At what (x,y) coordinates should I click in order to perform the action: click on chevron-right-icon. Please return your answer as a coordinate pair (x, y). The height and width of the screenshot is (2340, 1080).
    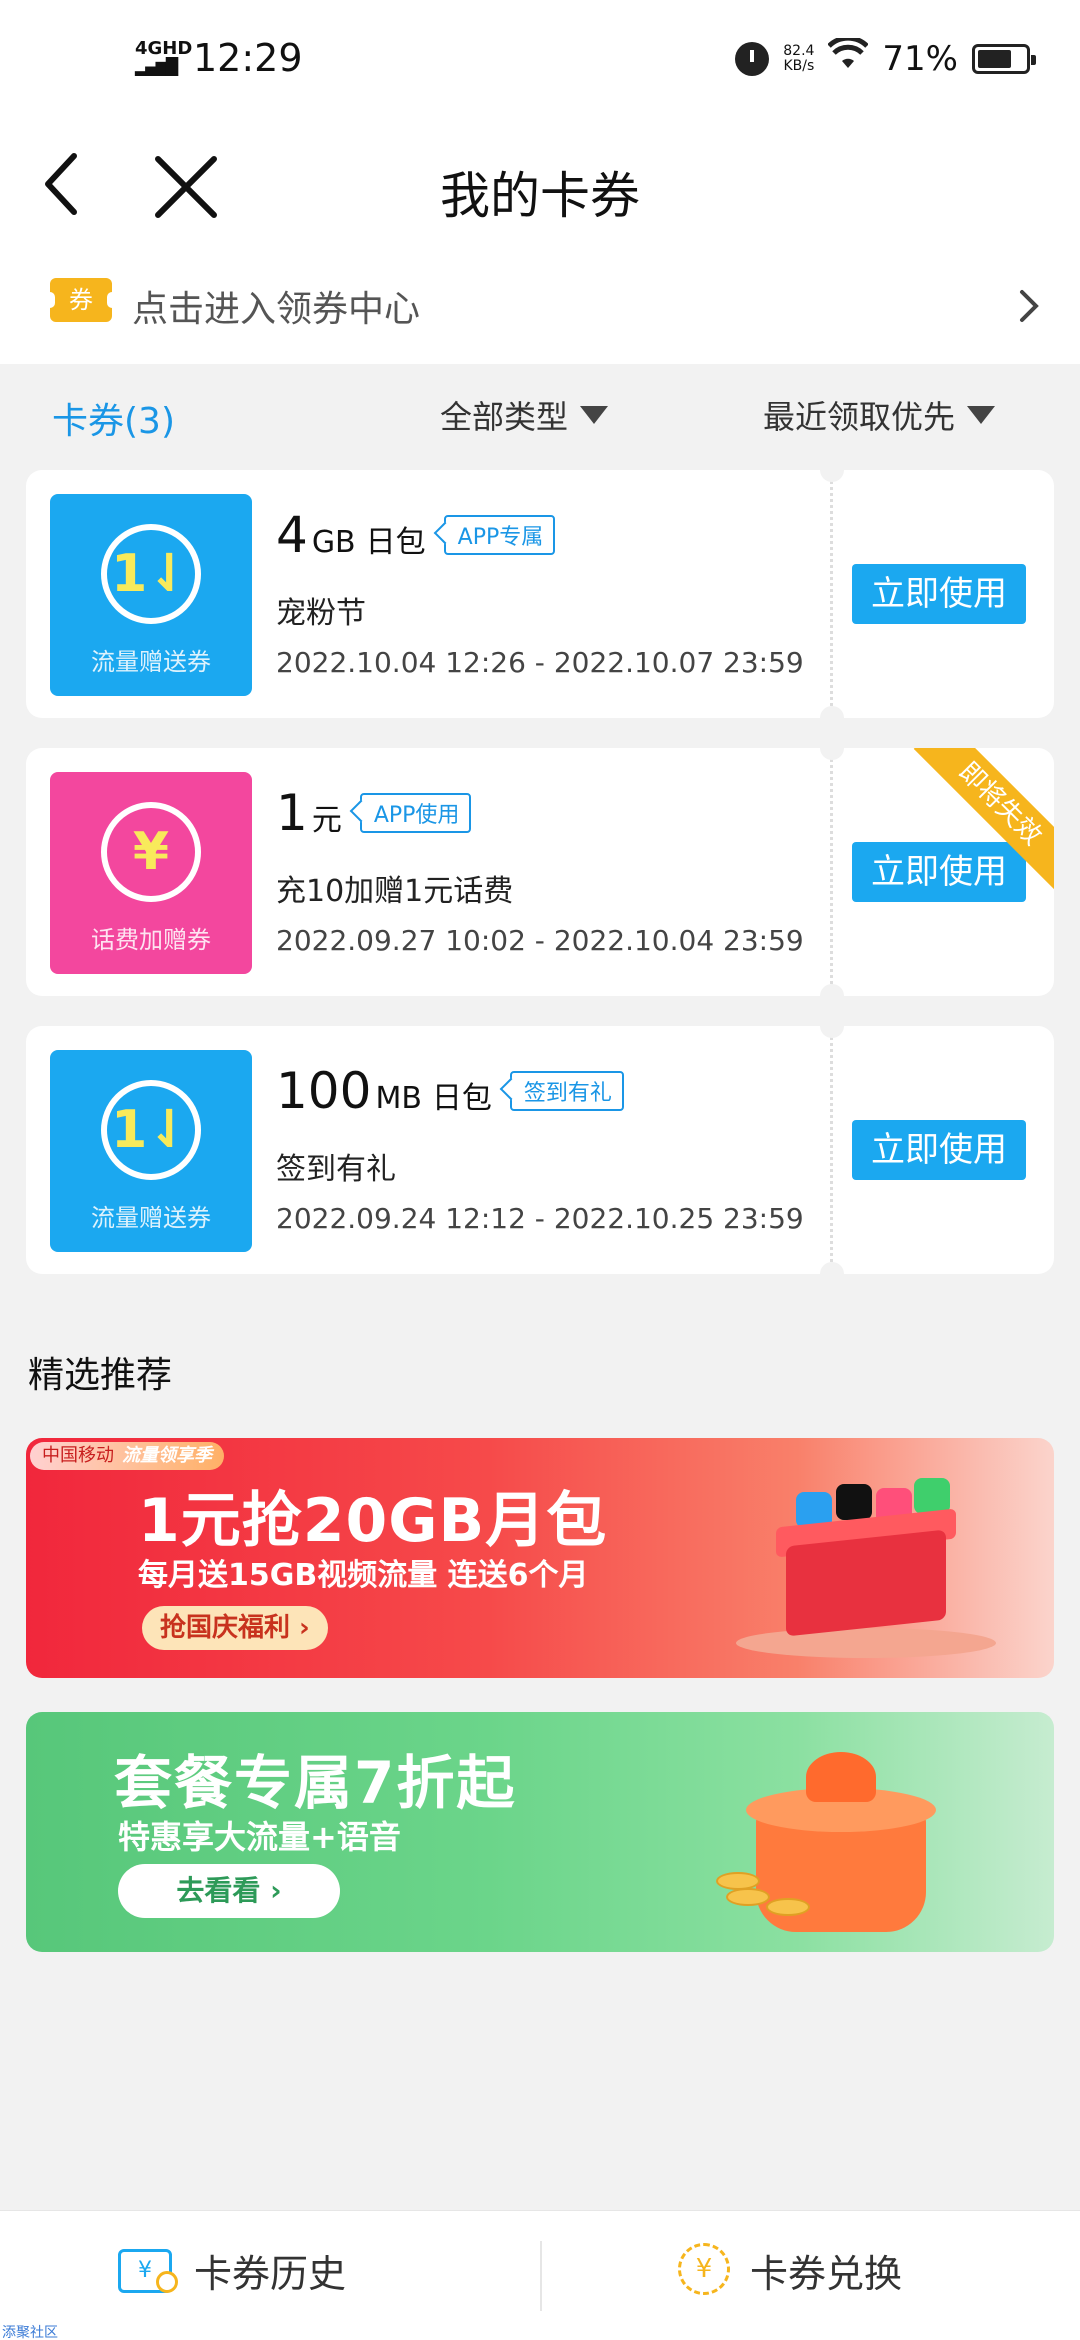
    Looking at the image, I should click on (1029, 306).